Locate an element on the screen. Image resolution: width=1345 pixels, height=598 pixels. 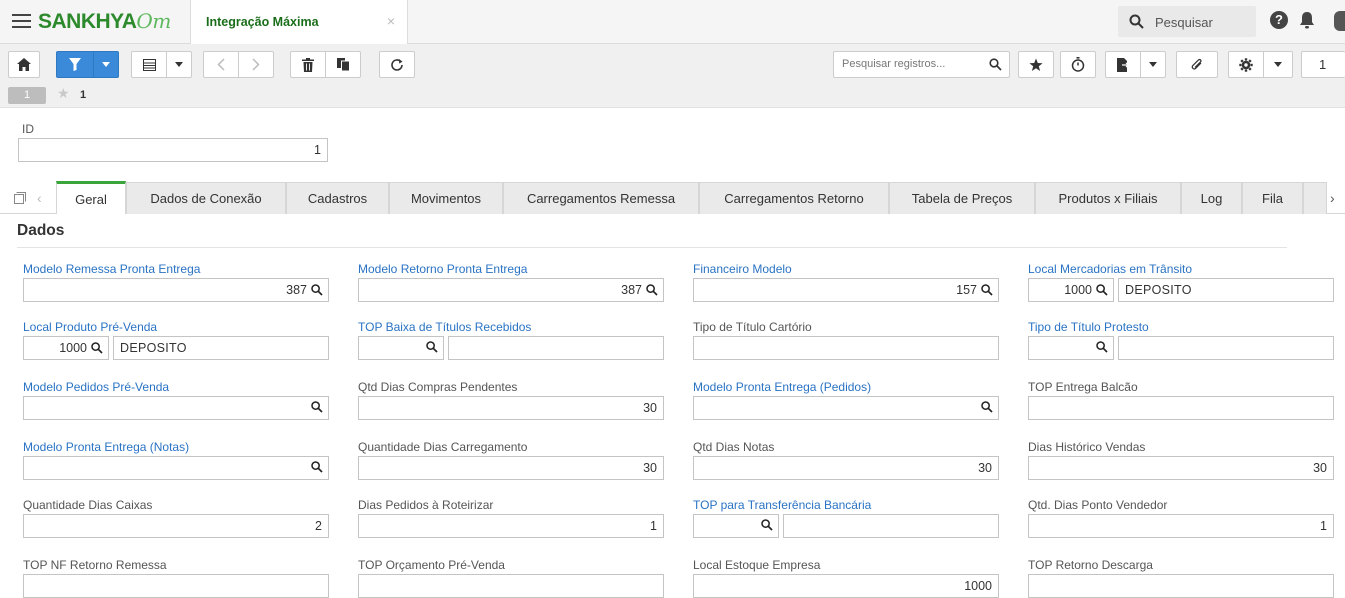
help-icon: ? is located at coordinates (1279, 20).